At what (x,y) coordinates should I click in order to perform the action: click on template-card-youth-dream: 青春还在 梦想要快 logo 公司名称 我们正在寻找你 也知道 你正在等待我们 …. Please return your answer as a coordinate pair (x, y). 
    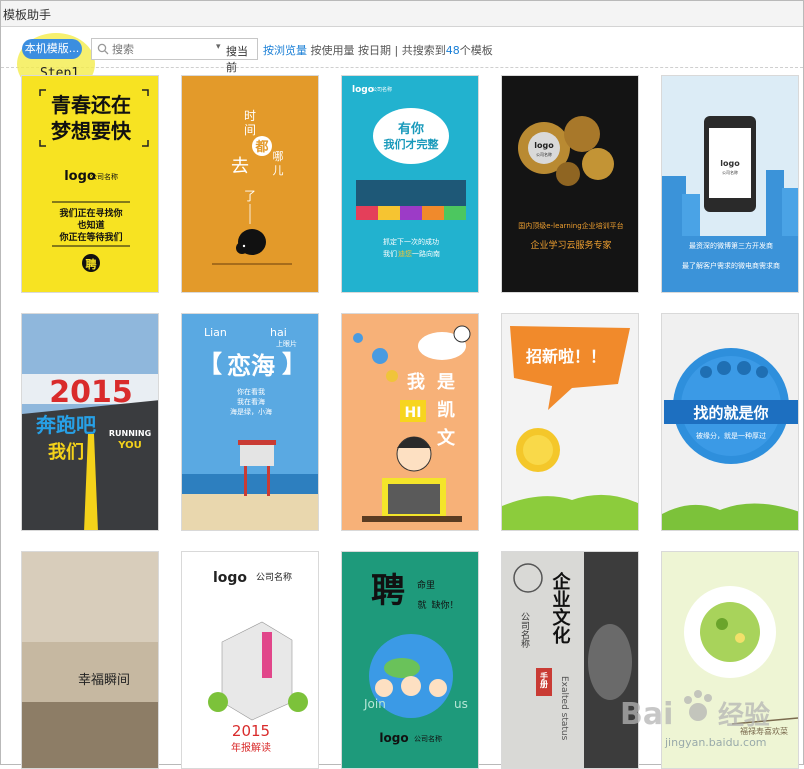
    Looking at the image, I should click on (90, 184).